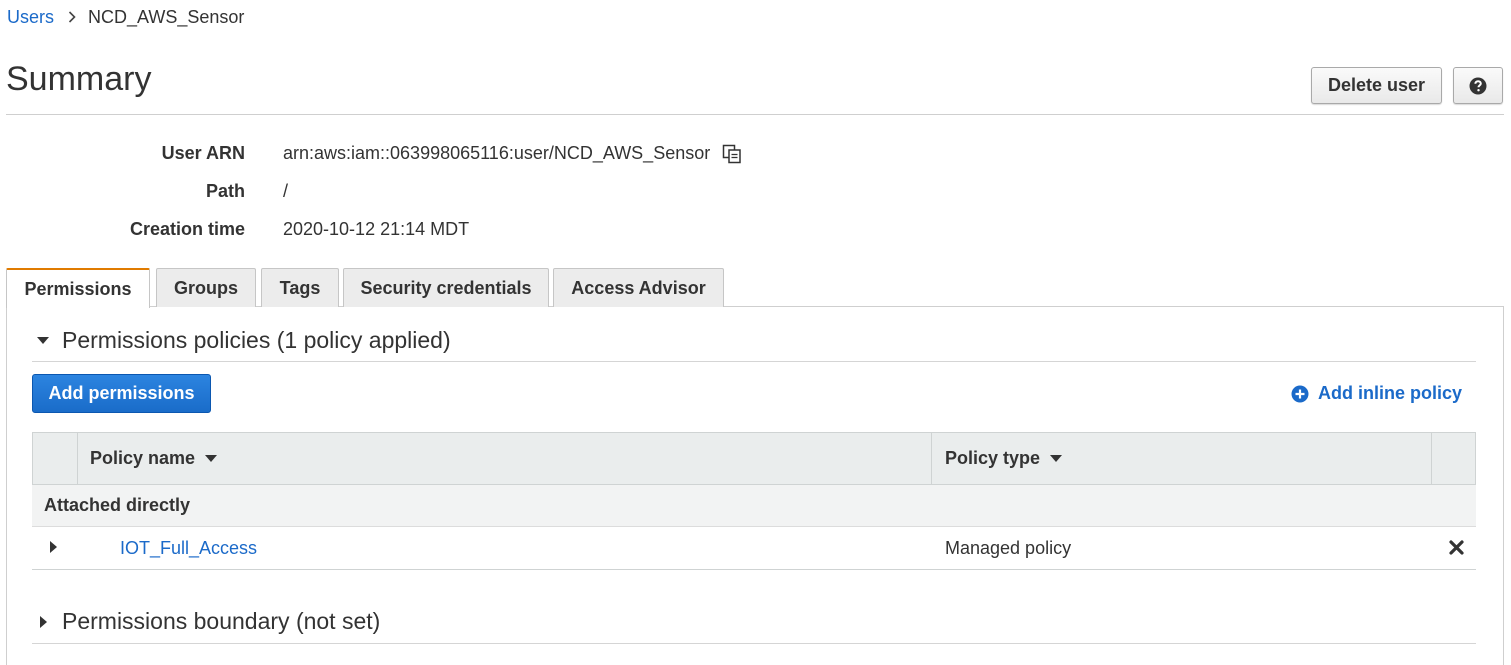 The height and width of the screenshot is (665, 1511). I want to click on delete-user-button: Delete user, so click(1376, 85).